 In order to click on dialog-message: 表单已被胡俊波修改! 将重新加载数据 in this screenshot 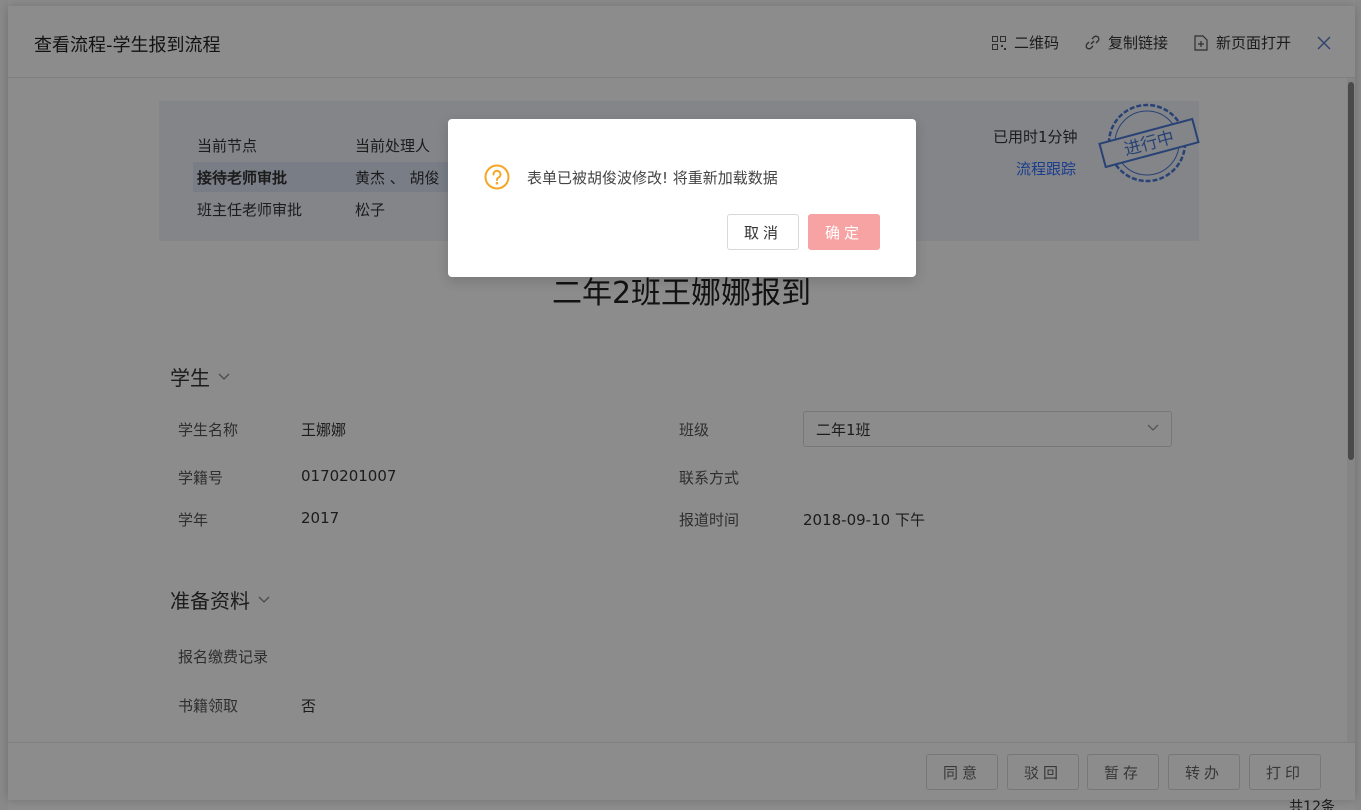, I will do `click(652, 178)`.